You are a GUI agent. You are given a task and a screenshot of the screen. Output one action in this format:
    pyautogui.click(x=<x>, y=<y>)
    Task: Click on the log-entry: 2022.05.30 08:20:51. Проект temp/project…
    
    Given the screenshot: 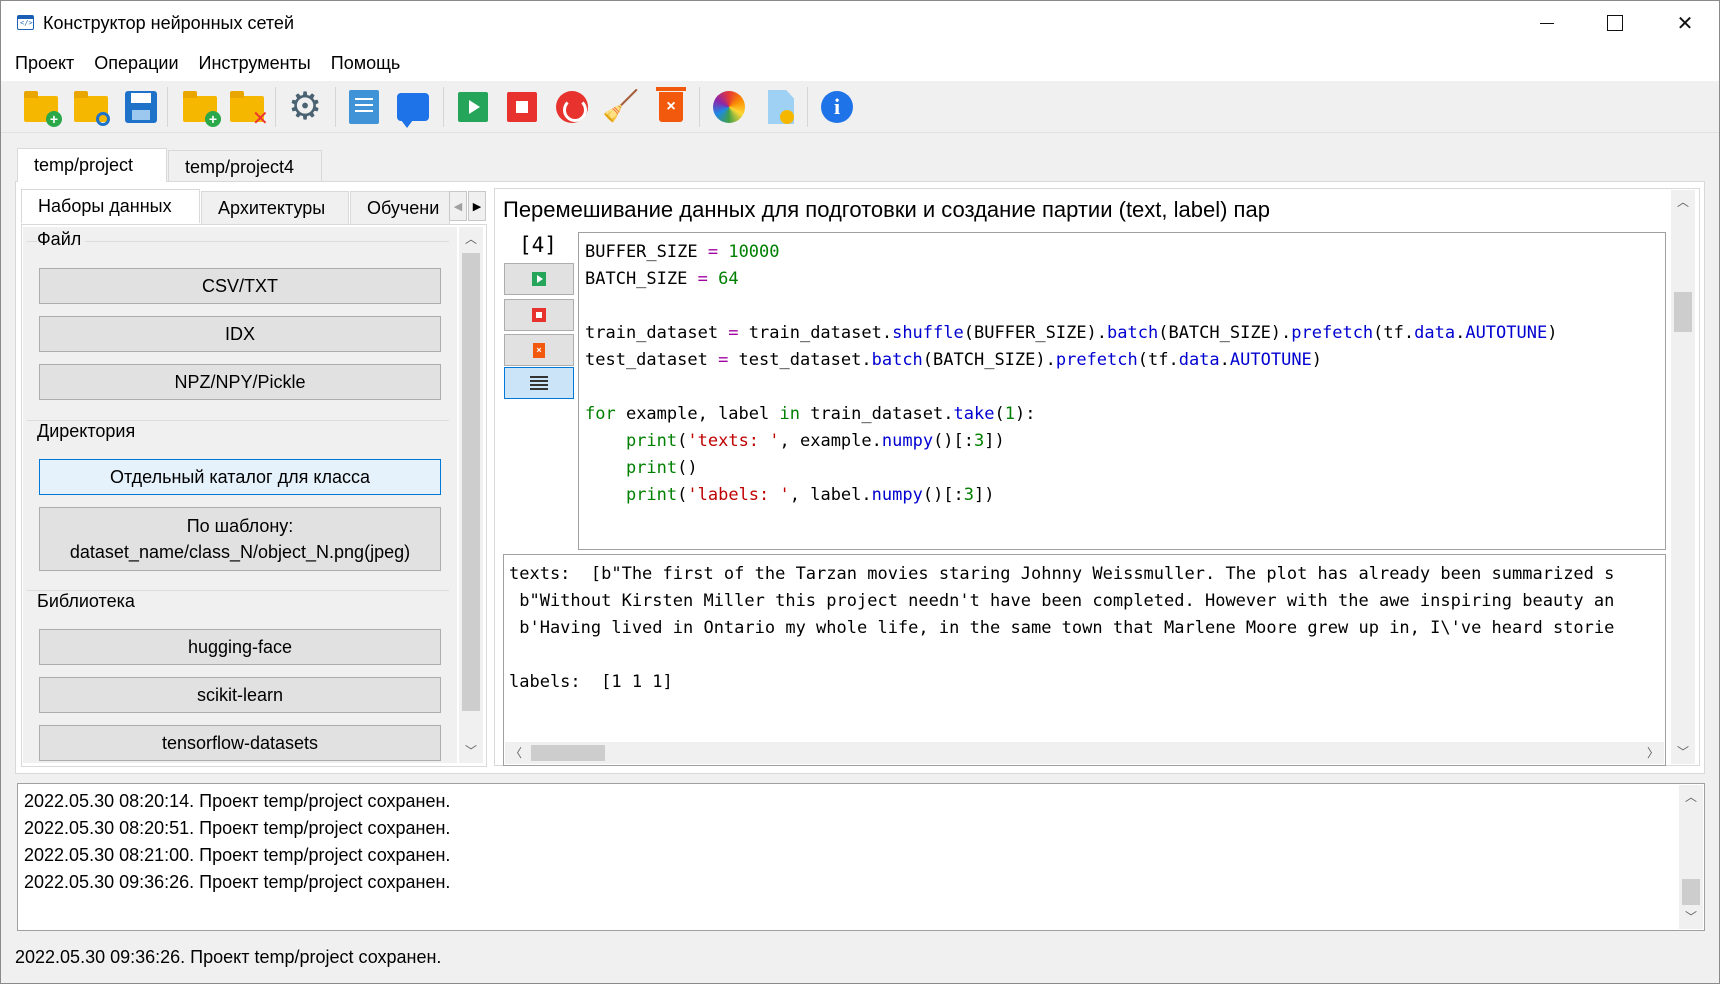 What is the action you would take?
    pyautogui.click(x=237, y=828)
    